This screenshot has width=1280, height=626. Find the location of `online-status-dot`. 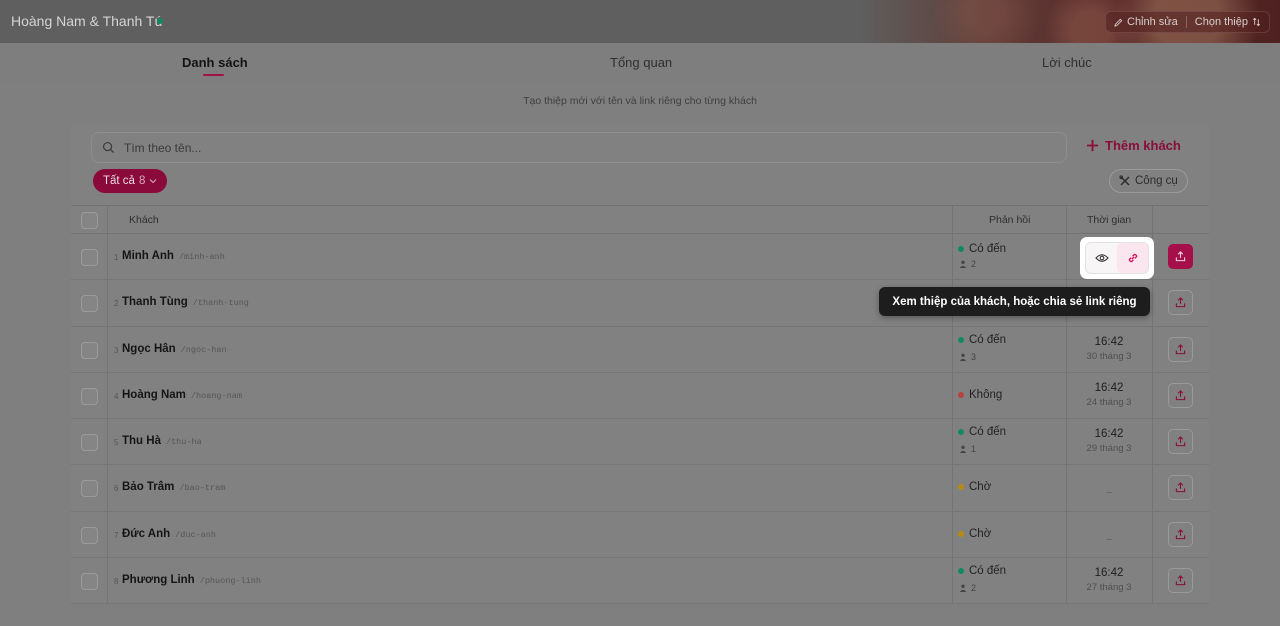

online-status-dot is located at coordinates (160, 21).